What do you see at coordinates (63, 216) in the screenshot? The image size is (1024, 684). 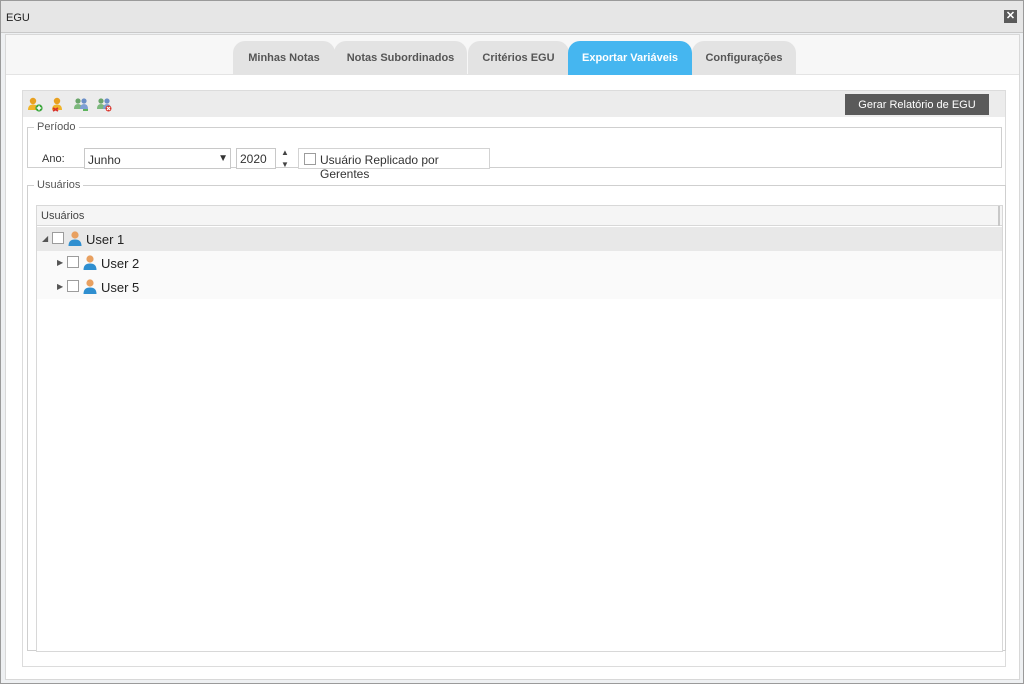 I see `column-header-label: Usuários` at bounding box center [63, 216].